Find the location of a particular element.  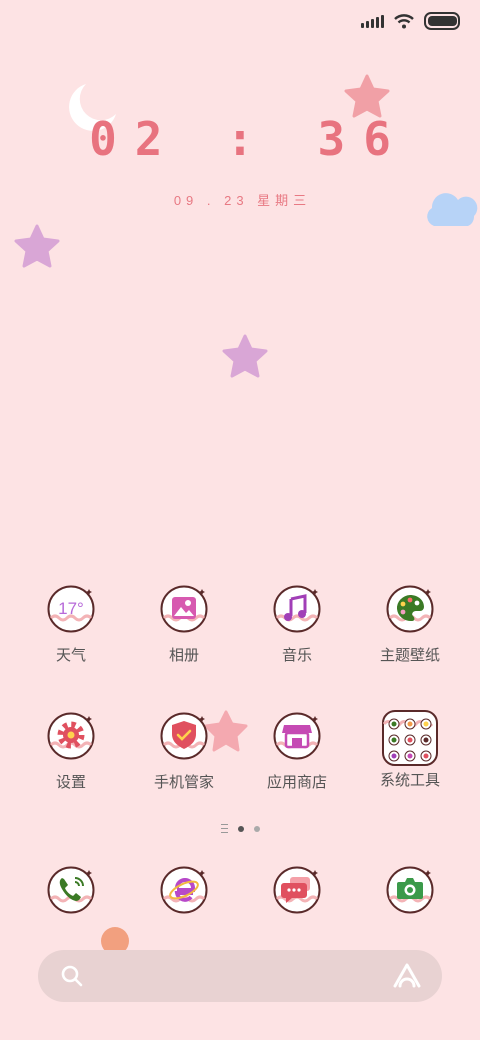

battery-icon is located at coordinates (442, 21).